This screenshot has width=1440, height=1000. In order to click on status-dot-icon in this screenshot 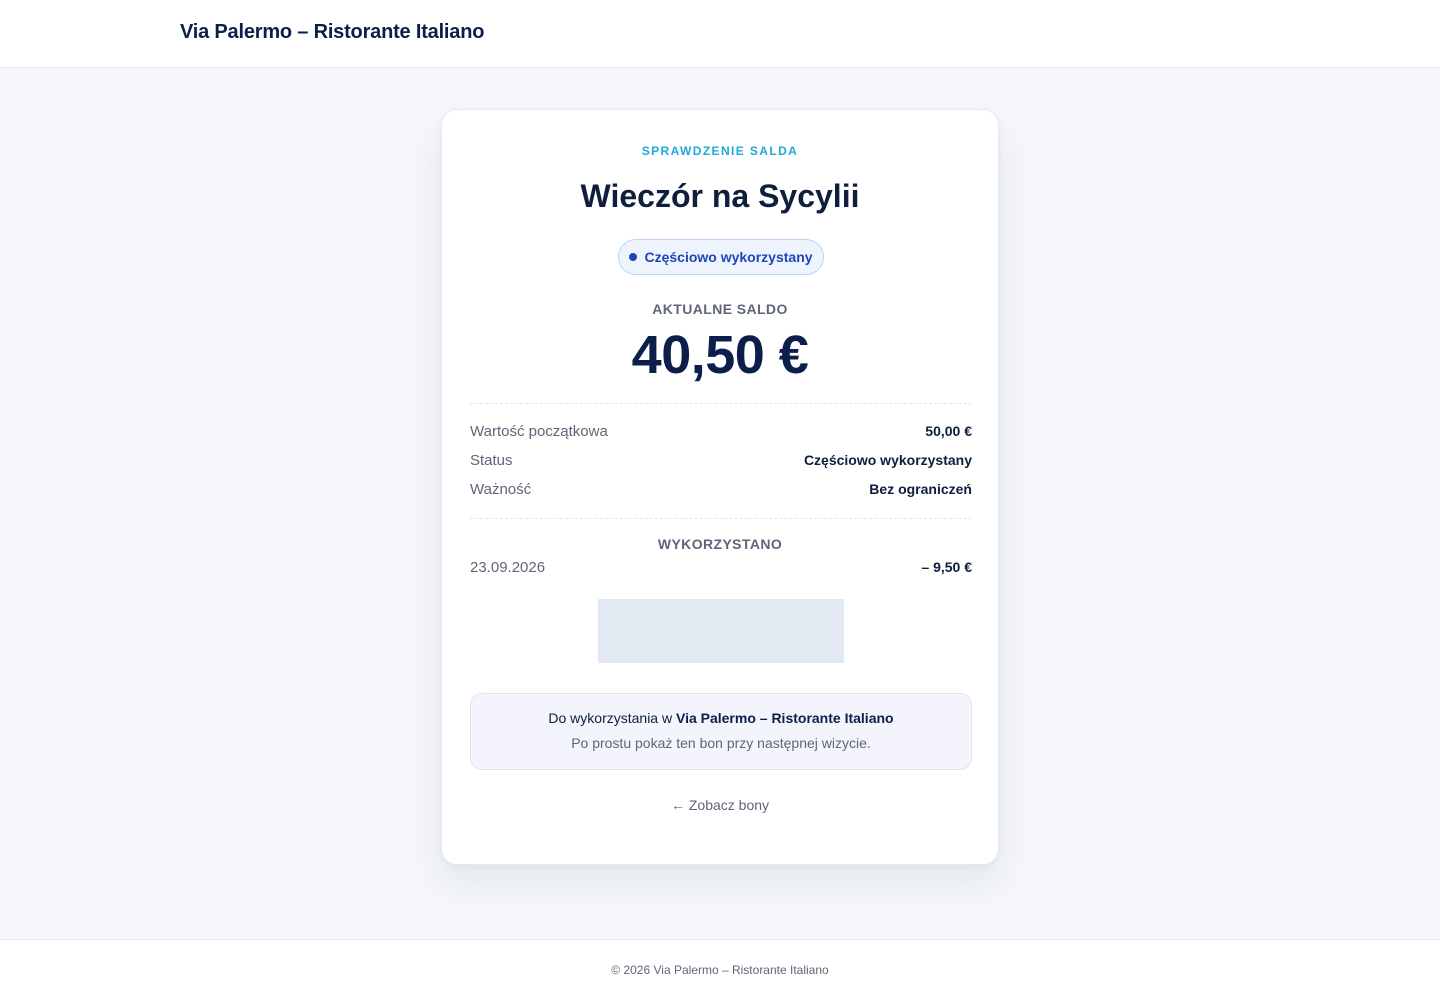, I will do `click(633, 257)`.